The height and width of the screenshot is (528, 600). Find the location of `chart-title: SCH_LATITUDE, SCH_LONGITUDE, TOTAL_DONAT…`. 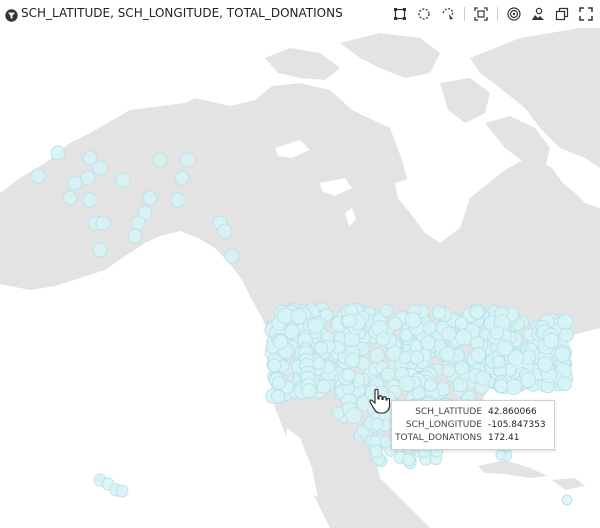

chart-title: SCH_LATITUDE, SCH_LONGITUDE, TOTAL_DONAT… is located at coordinates (182, 13).